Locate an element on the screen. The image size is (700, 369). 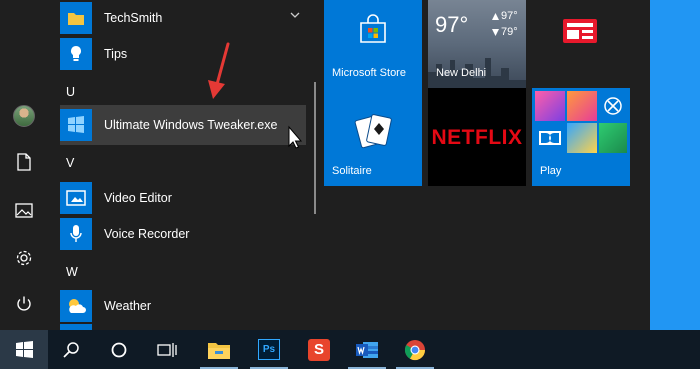
tile-play: Play is located at coordinates (581, 137).